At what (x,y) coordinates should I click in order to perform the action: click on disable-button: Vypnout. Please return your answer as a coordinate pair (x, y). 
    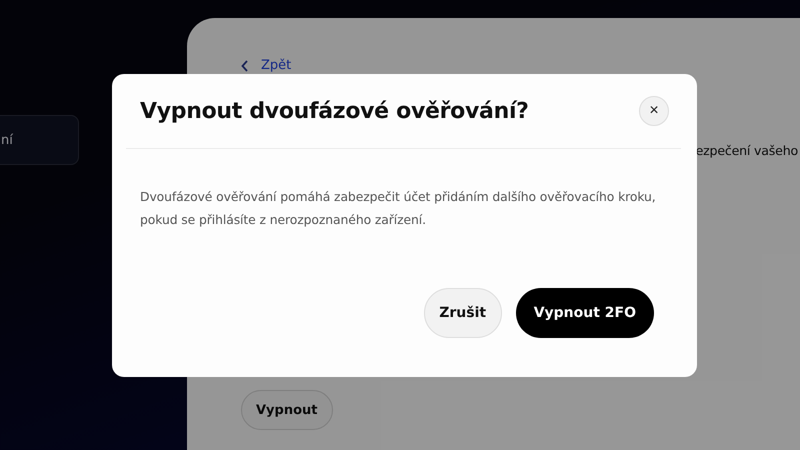
    Looking at the image, I should click on (286, 410).